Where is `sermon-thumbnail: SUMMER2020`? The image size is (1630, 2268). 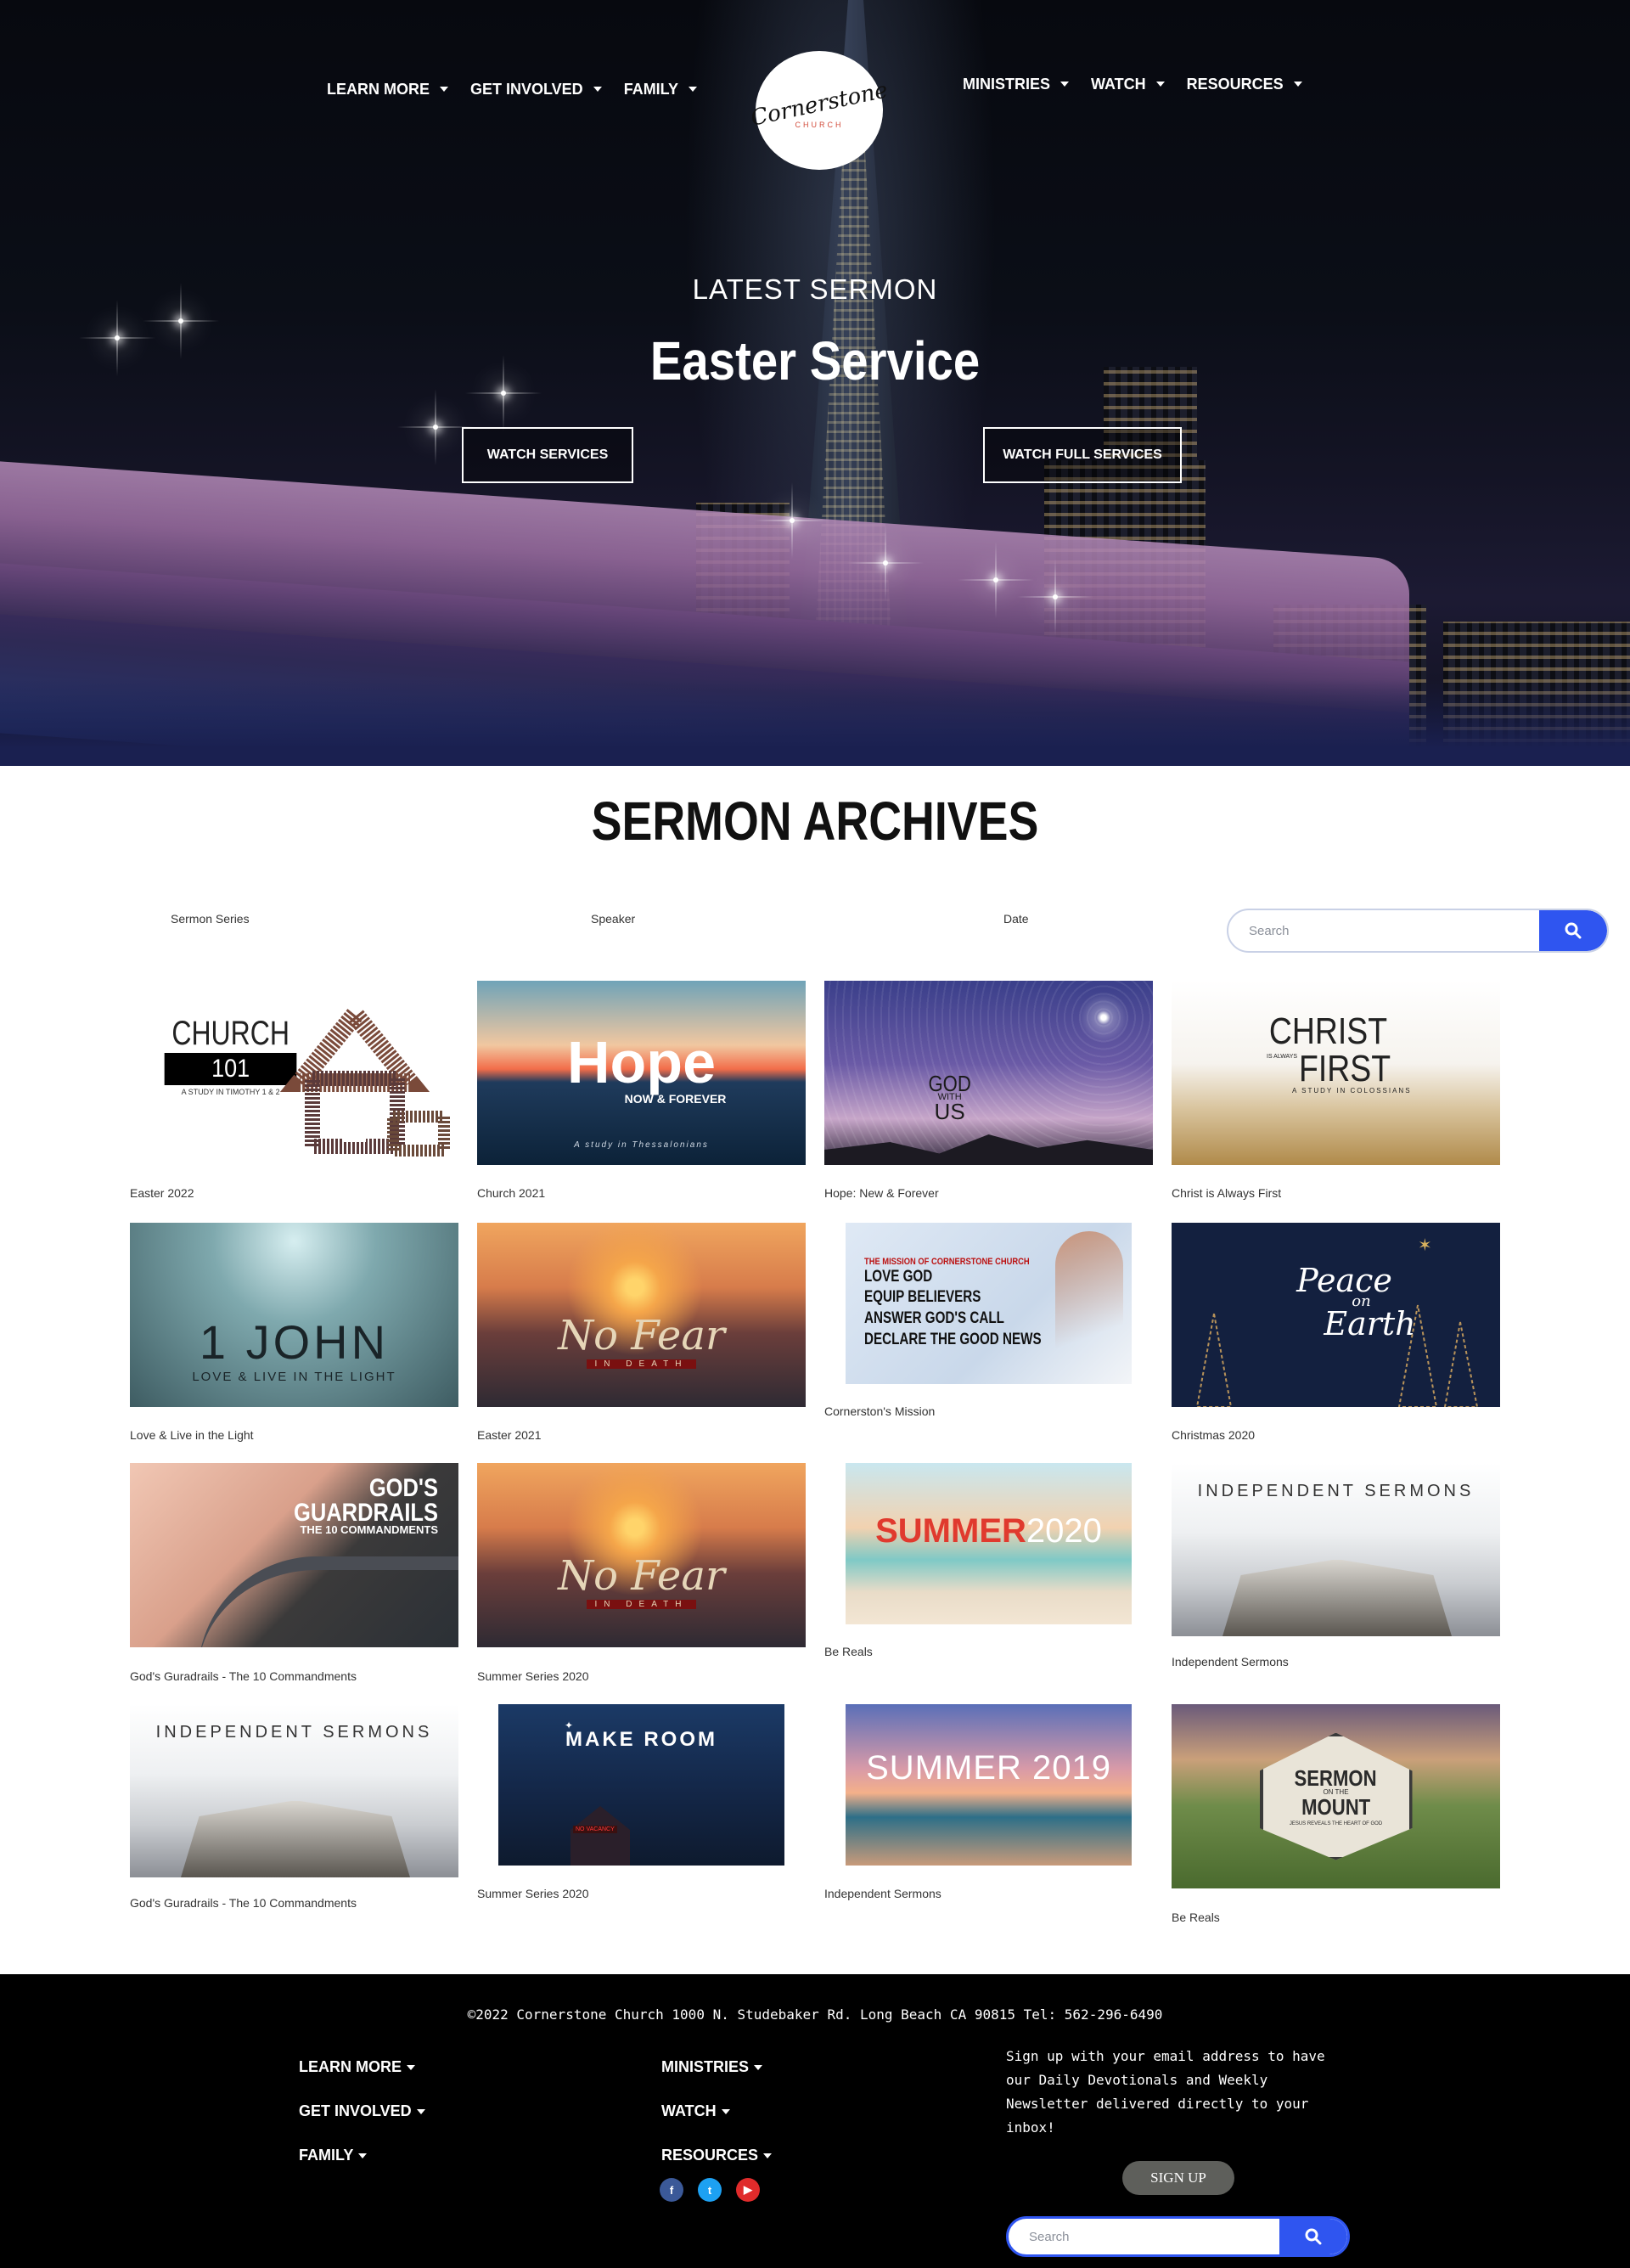 sermon-thumbnail: SUMMER2020 is located at coordinates (989, 1543).